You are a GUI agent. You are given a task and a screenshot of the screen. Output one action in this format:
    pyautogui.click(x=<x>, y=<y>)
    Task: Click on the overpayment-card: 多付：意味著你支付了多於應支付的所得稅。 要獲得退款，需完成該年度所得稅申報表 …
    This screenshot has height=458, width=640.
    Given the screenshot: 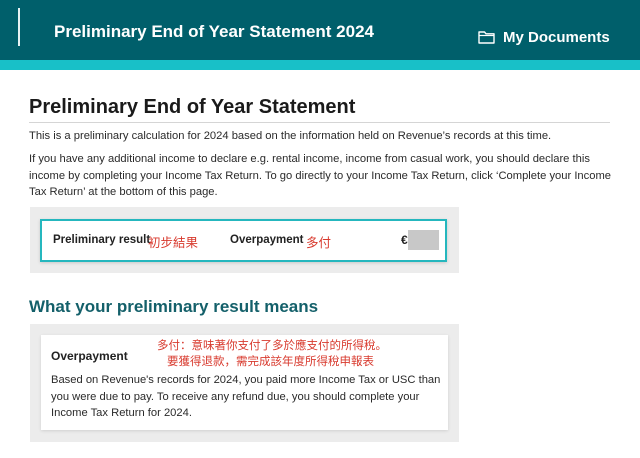 What is the action you would take?
    pyautogui.click(x=244, y=382)
    